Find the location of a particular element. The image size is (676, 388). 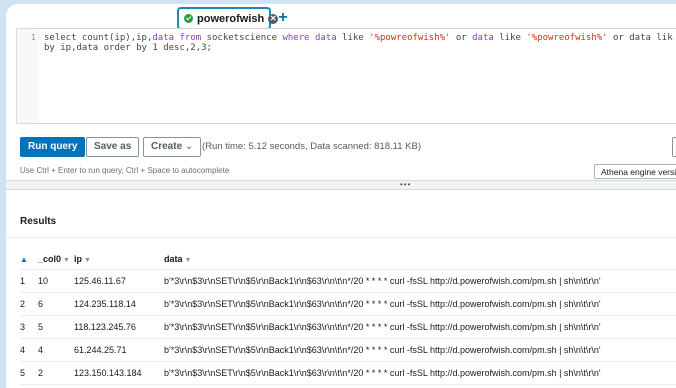

cell-ip: 123.150.143.184 is located at coordinates (119, 373).